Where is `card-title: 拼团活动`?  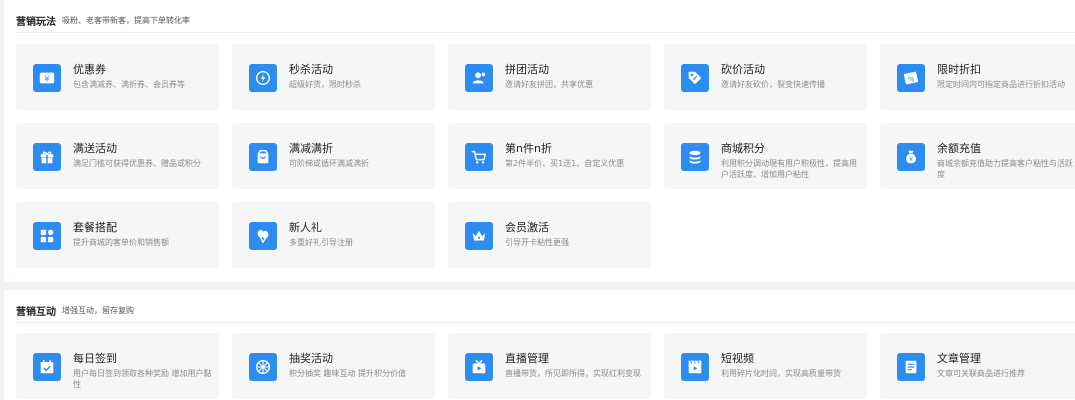
card-title: 拼团活动 is located at coordinates (527, 69).